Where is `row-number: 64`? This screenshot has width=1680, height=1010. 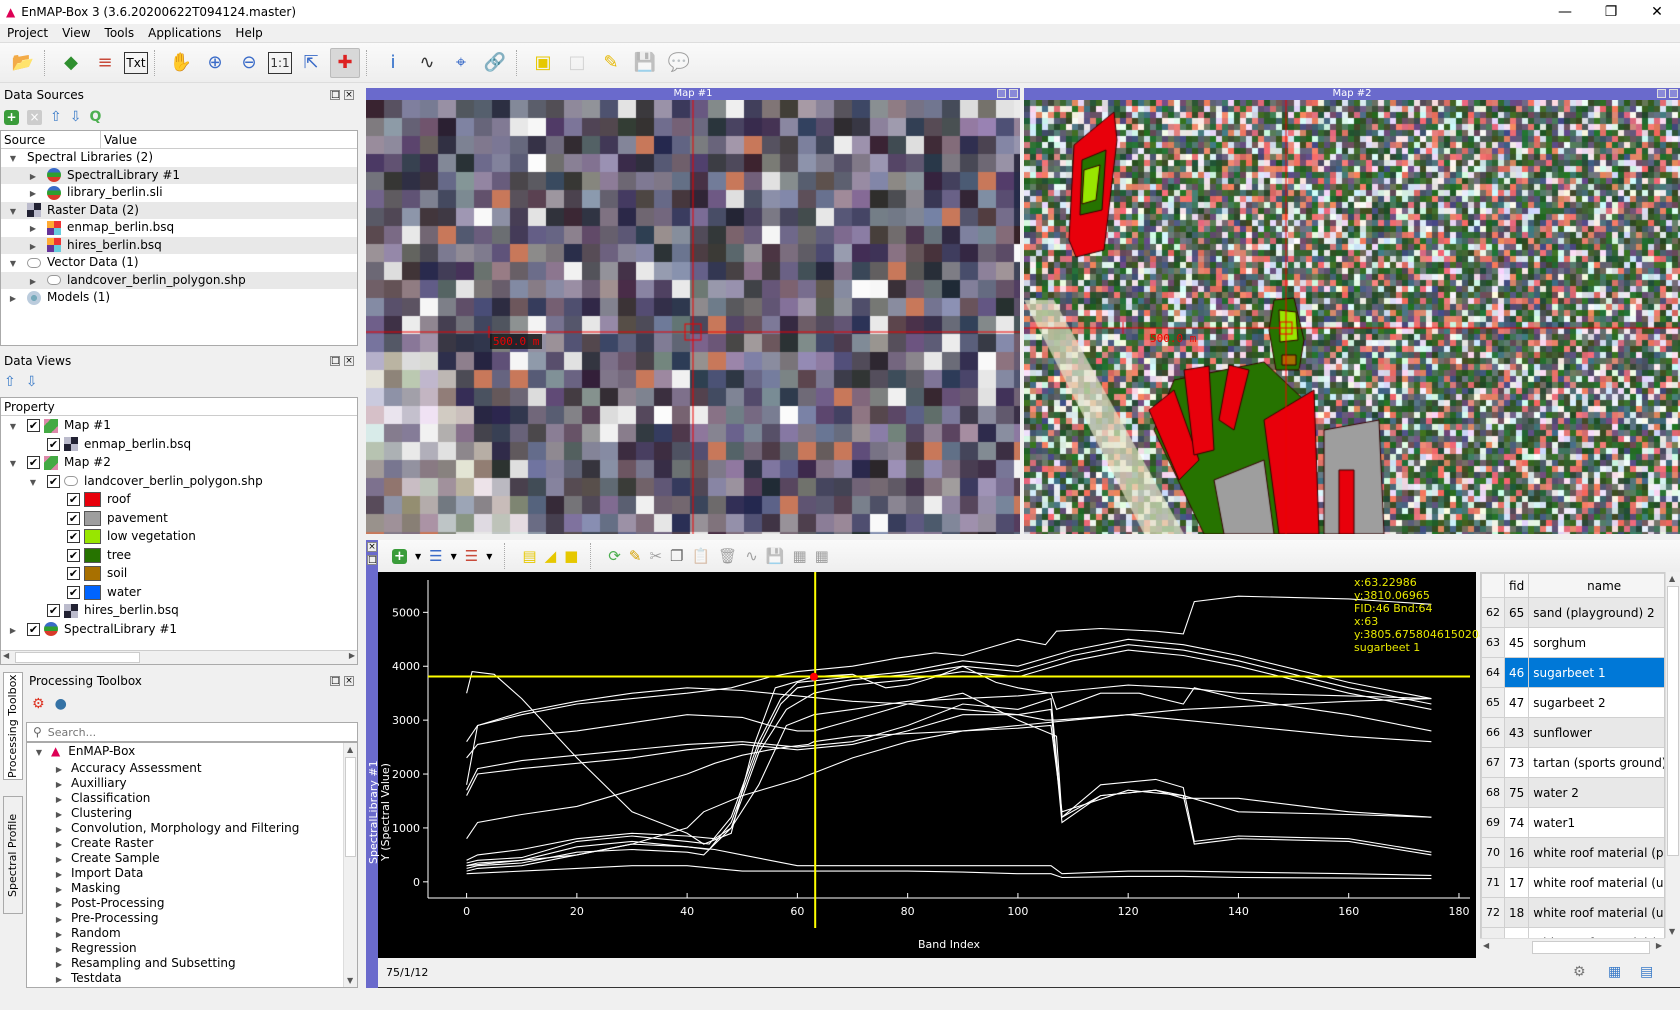
row-number: 64 is located at coordinates (1493, 672).